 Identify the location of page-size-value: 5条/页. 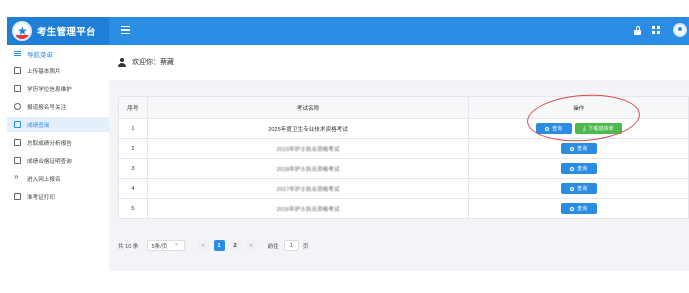
(159, 246).